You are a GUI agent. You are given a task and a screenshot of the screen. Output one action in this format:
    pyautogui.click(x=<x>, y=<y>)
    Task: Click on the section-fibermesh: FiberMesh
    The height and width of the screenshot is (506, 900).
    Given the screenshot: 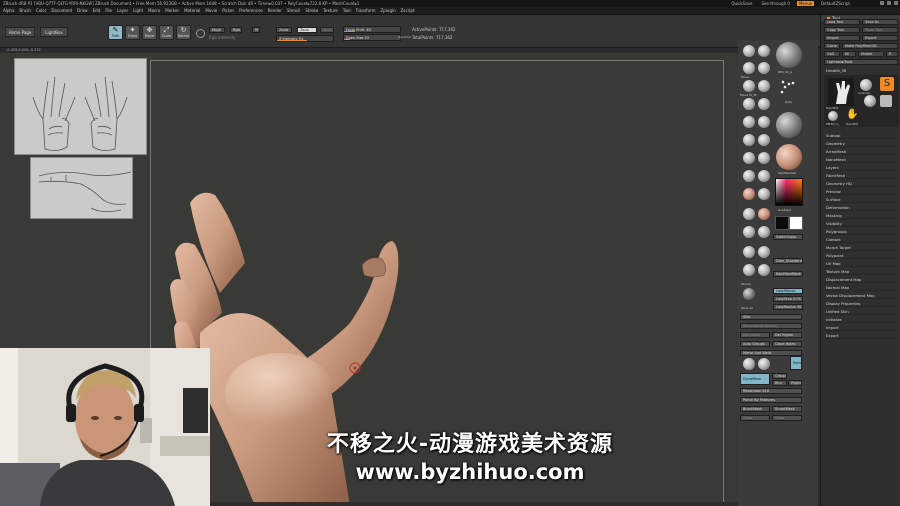 What is the action you would take?
    pyautogui.click(x=861, y=175)
    